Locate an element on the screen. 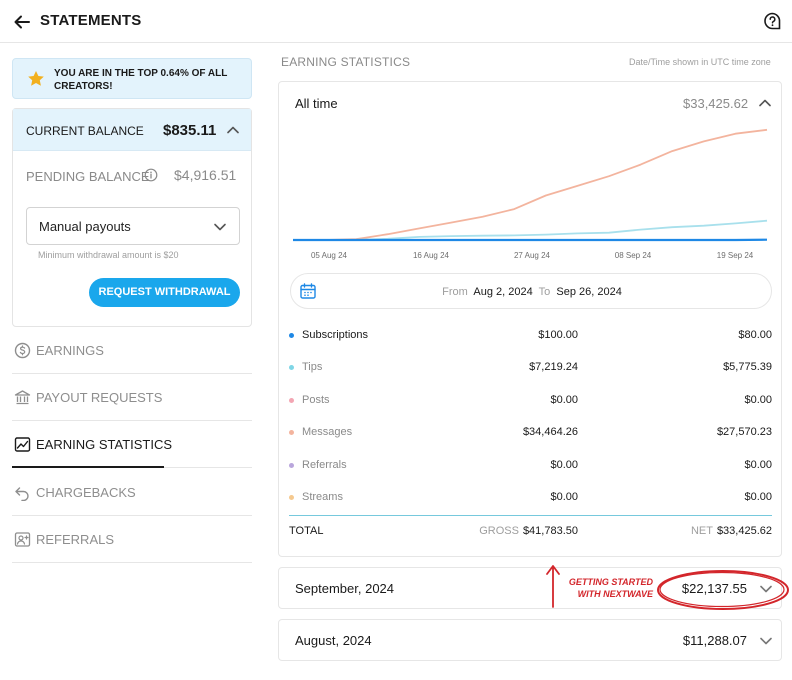  chart-x-tick-label: 19 Sep 24 is located at coordinates (735, 255).